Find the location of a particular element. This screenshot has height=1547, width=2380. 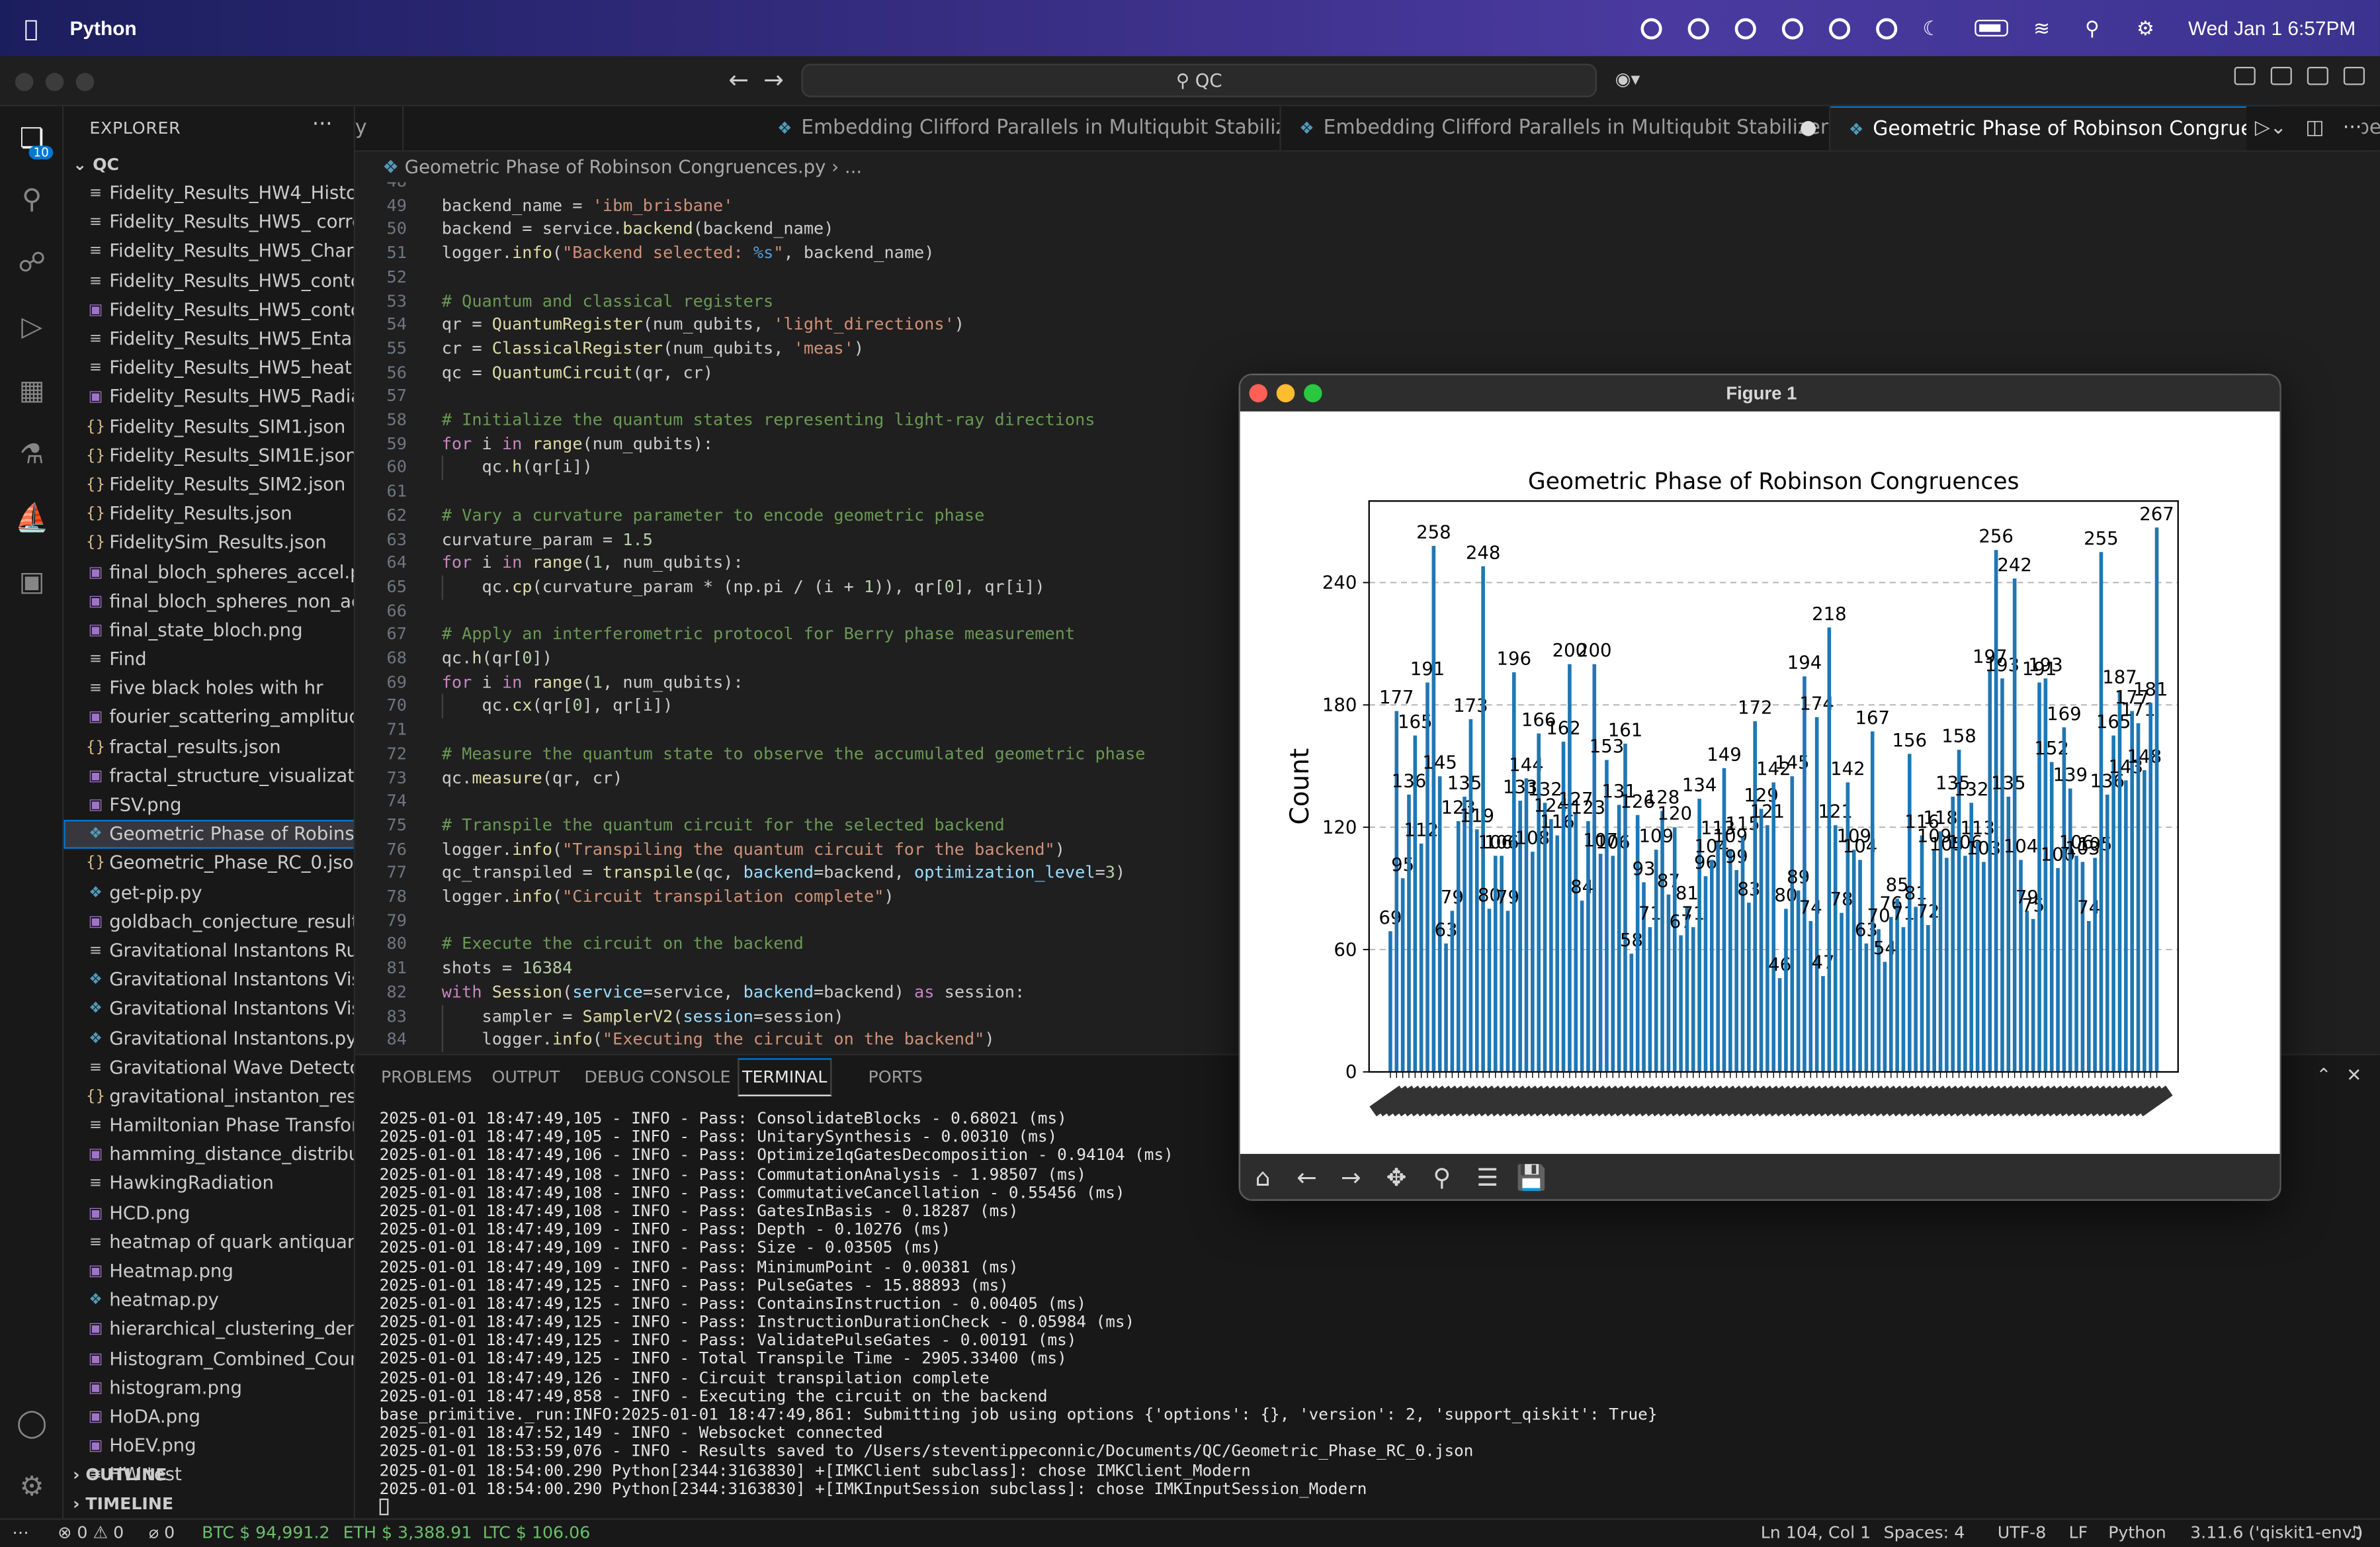

tab-ports: PORTS is located at coordinates (896, 1077).